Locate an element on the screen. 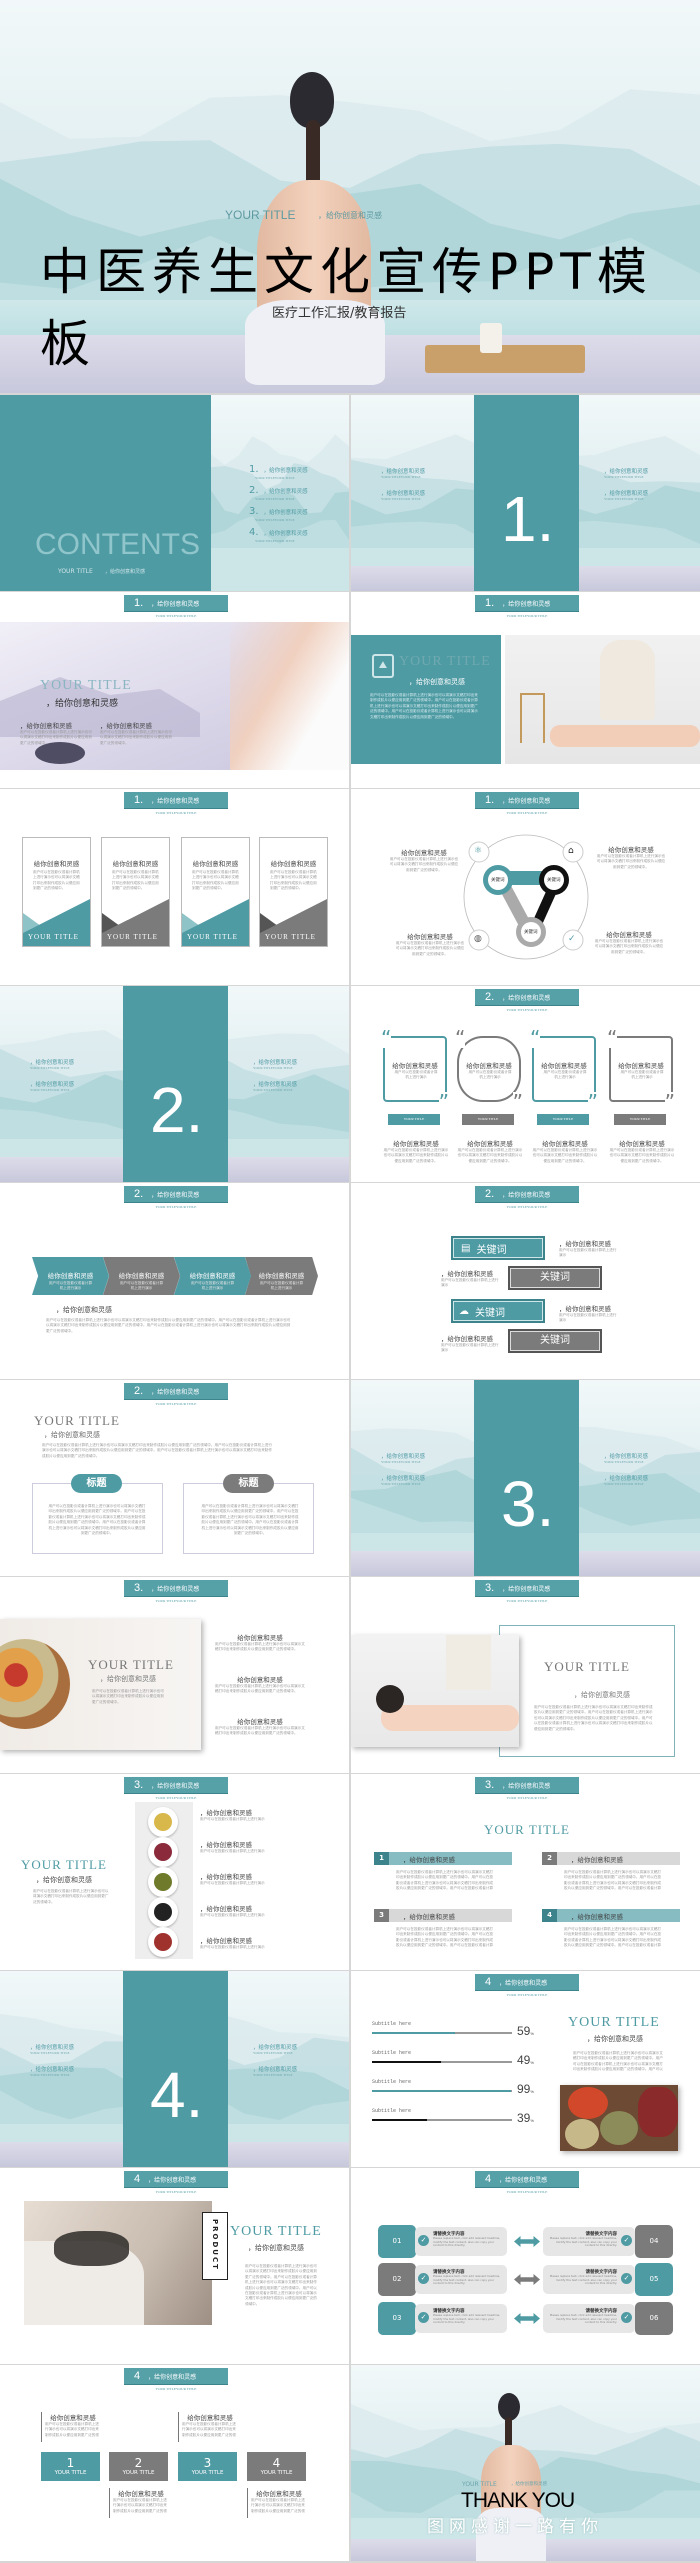  basketball-icon: ◍ is located at coordinates (478, 939).